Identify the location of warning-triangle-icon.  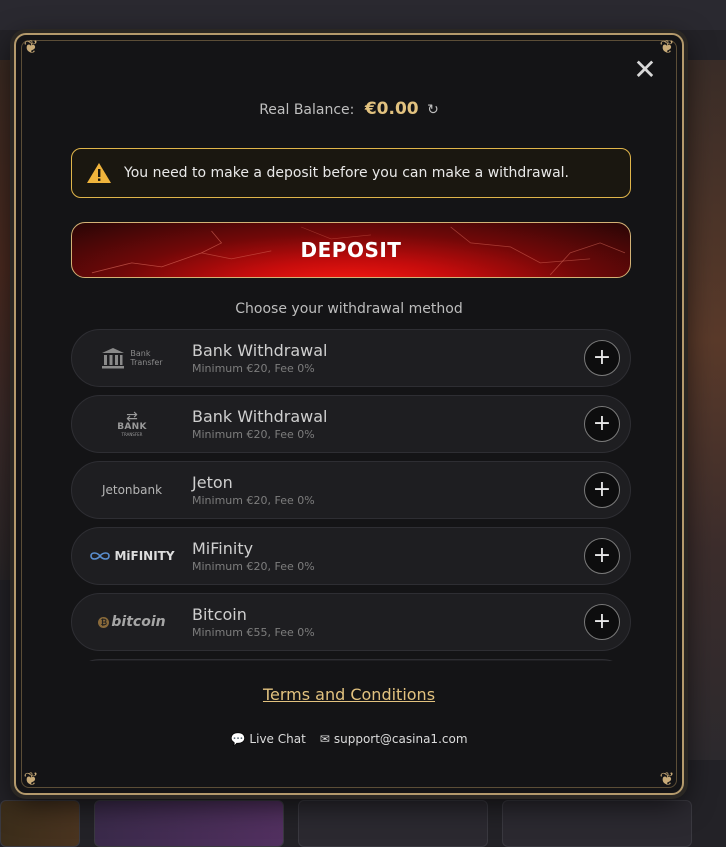
(99, 173).